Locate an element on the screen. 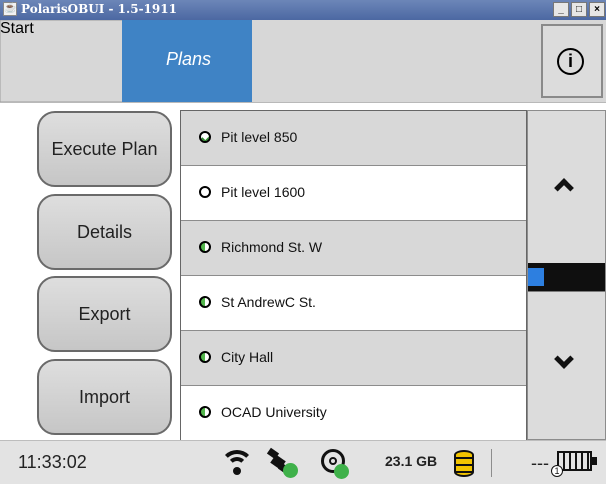 Image resolution: width=606 pixels, height=484 pixels. close-button: × is located at coordinates (597, 9).